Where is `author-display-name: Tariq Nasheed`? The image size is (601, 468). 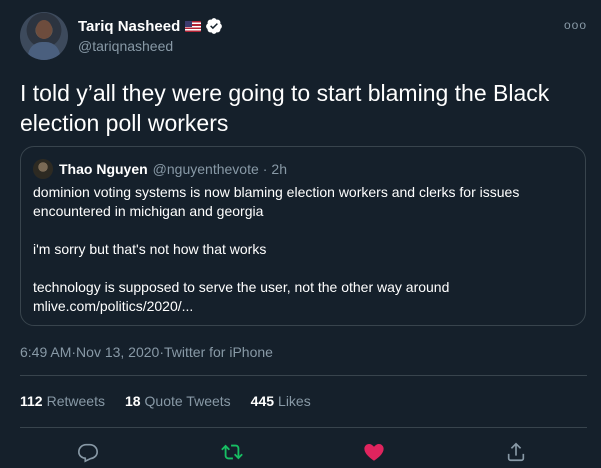
author-display-name: Tariq Nasheed is located at coordinates (129, 26).